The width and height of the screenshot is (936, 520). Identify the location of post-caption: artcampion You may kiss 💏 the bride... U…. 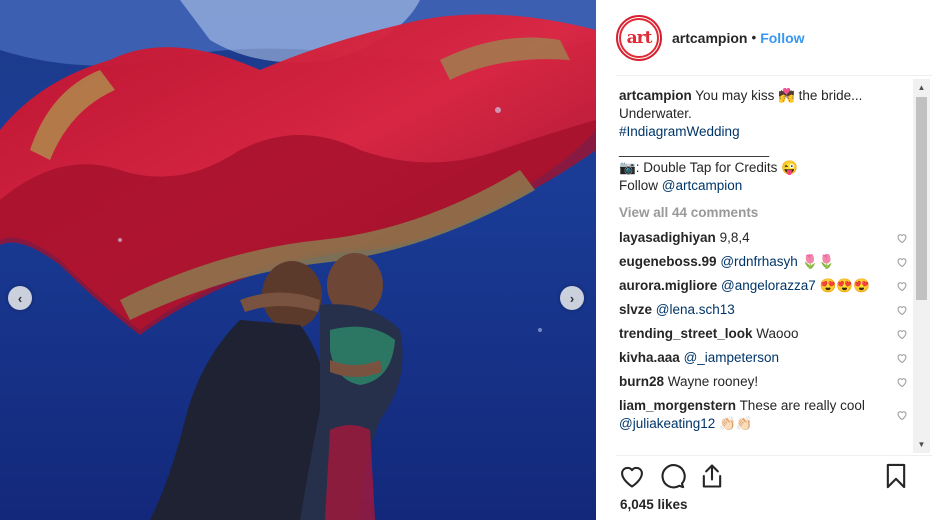
(762, 141).